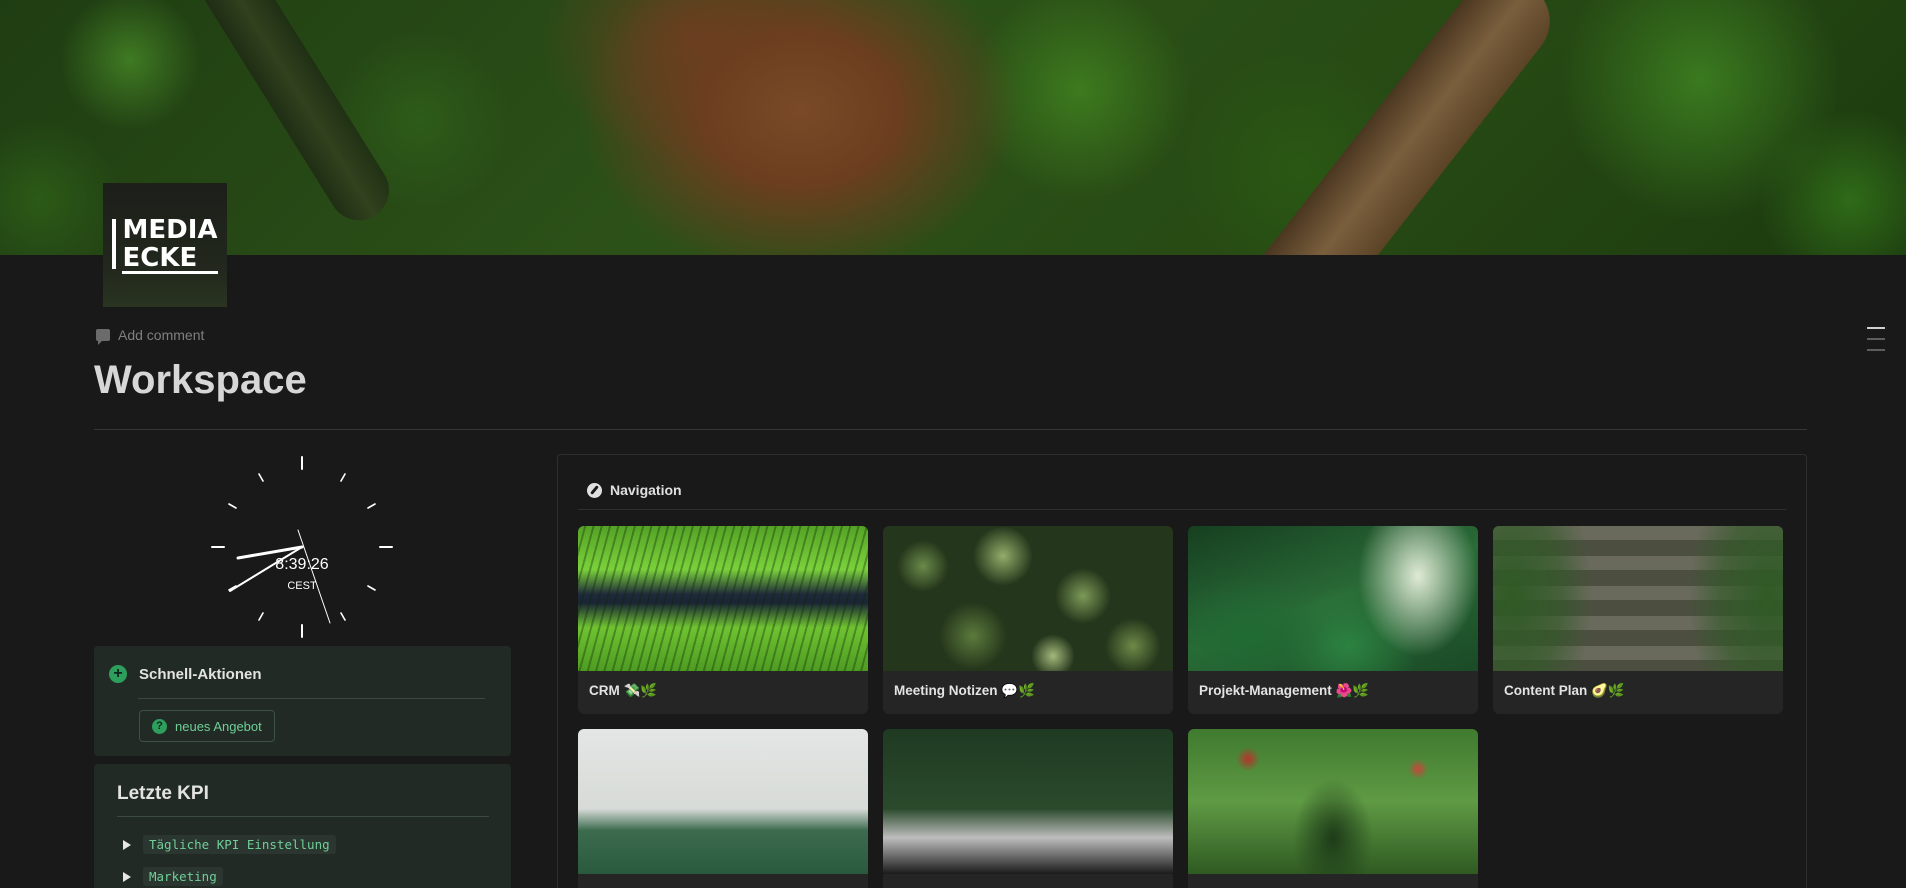 The image size is (1906, 888). I want to click on tree-trunk-right, so click(1395, 127).